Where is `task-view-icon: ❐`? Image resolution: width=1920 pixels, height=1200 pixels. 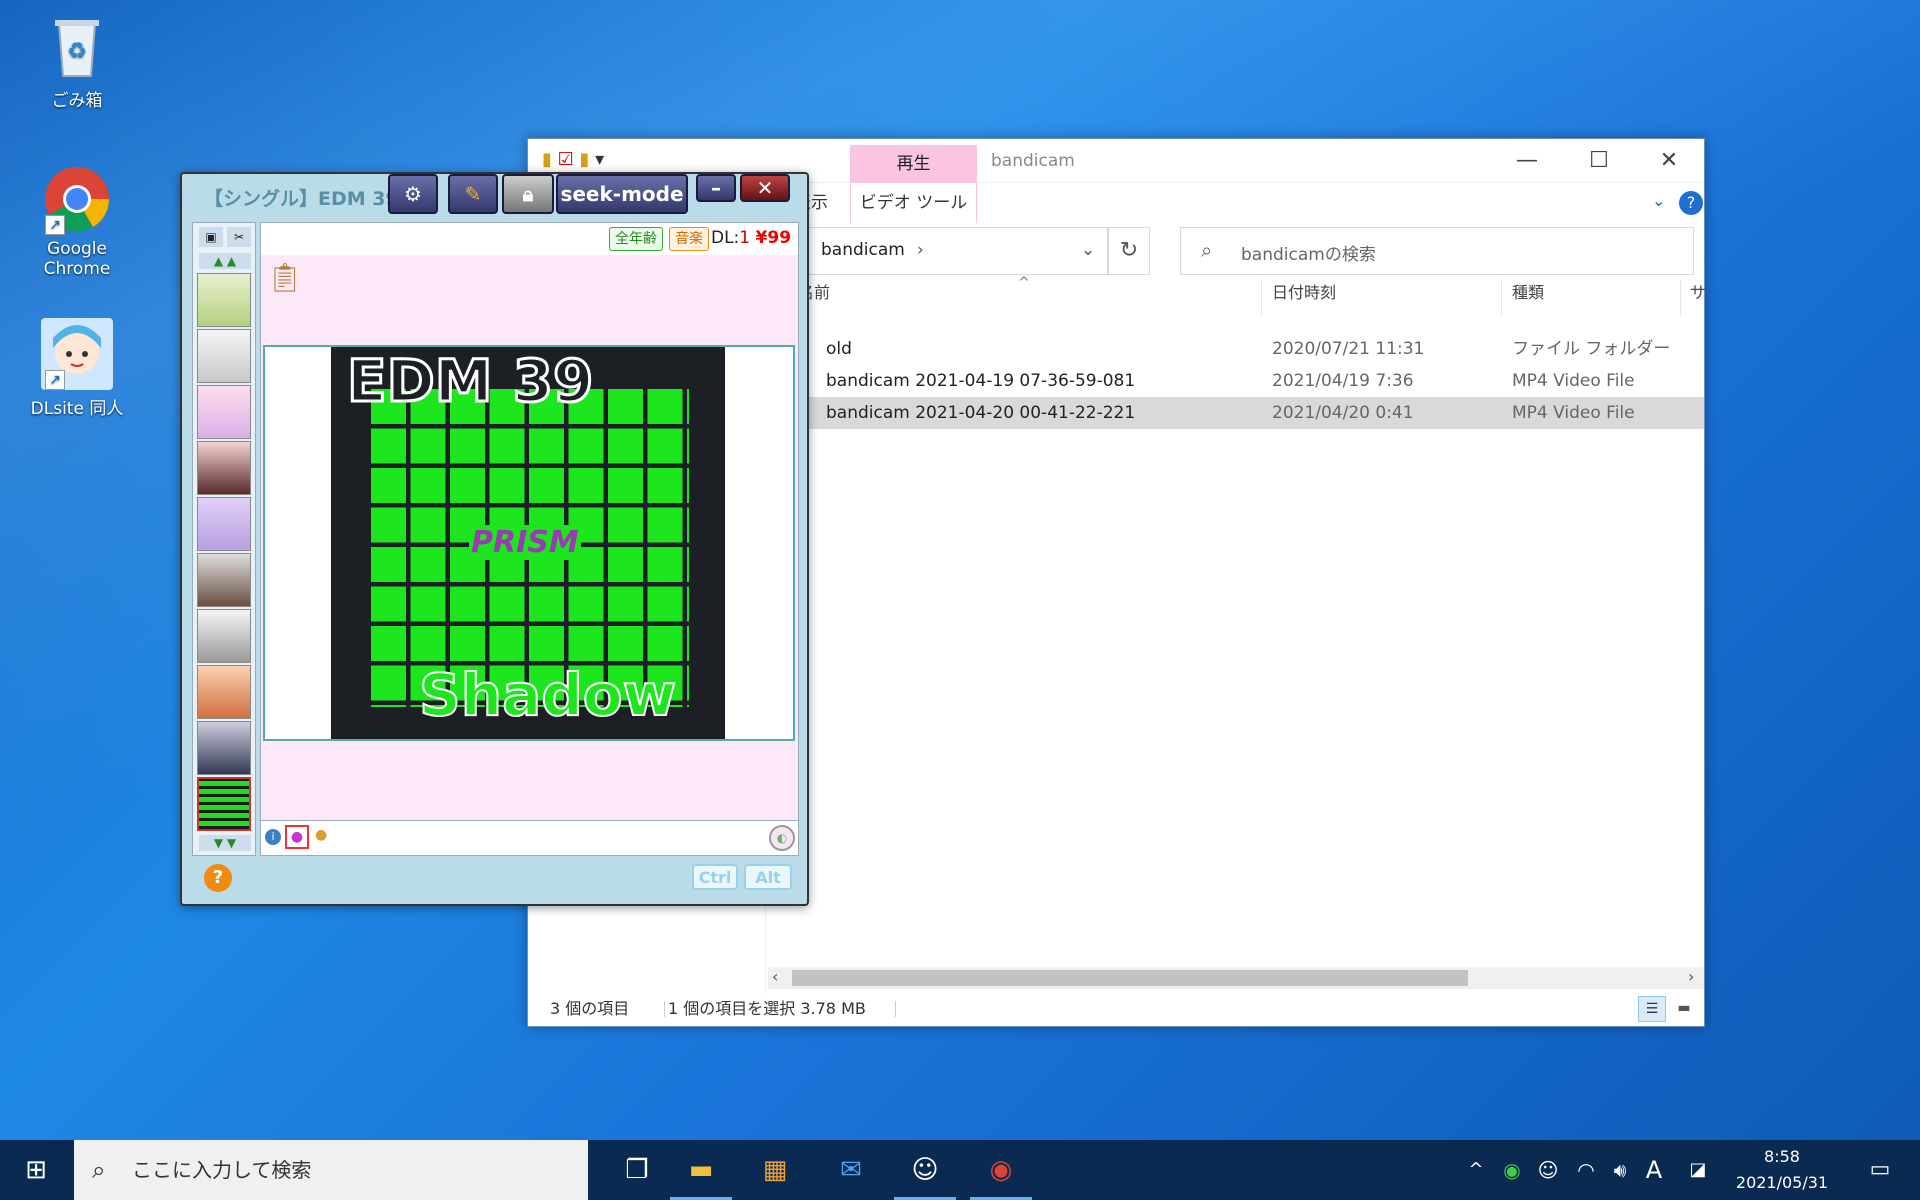 task-view-icon: ❐ is located at coordinates (637, 1170).